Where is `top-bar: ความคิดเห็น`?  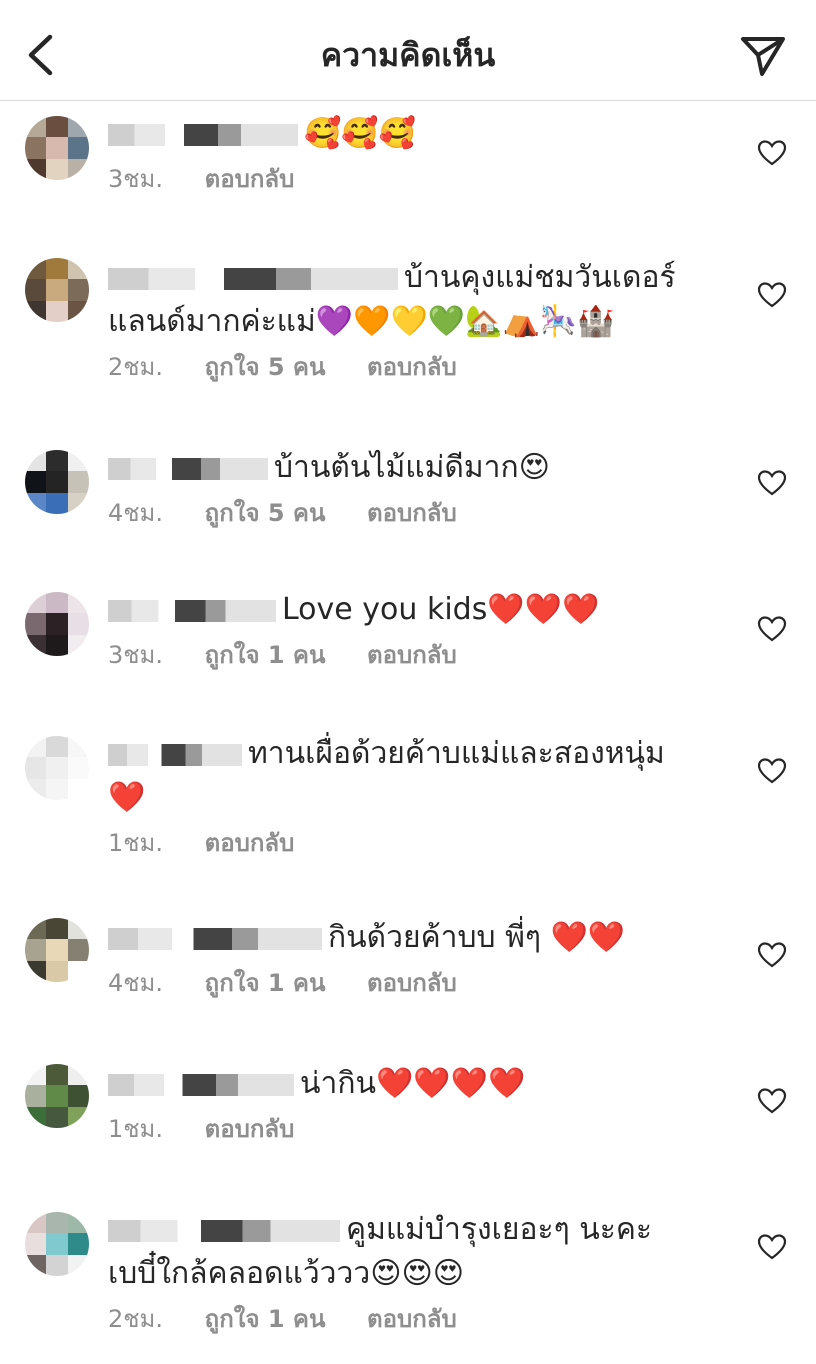 top-bar: ความคิดเห็น is located at coordinates (408, 50).